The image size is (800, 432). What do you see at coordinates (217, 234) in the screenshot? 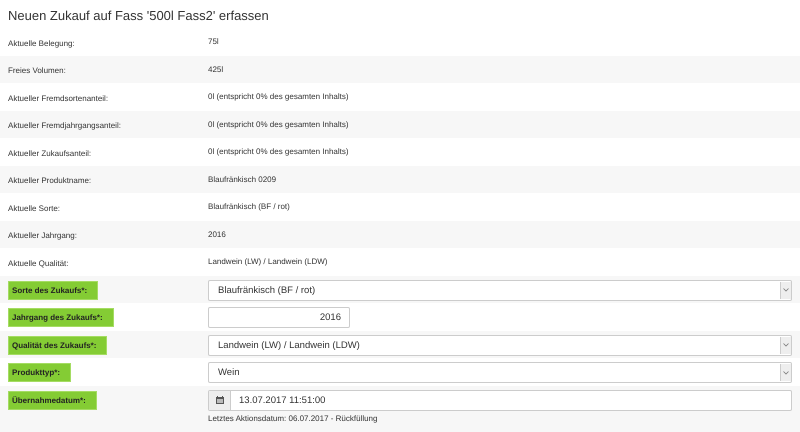
I see `info-value: 2016` at bounding box center [217, 234].